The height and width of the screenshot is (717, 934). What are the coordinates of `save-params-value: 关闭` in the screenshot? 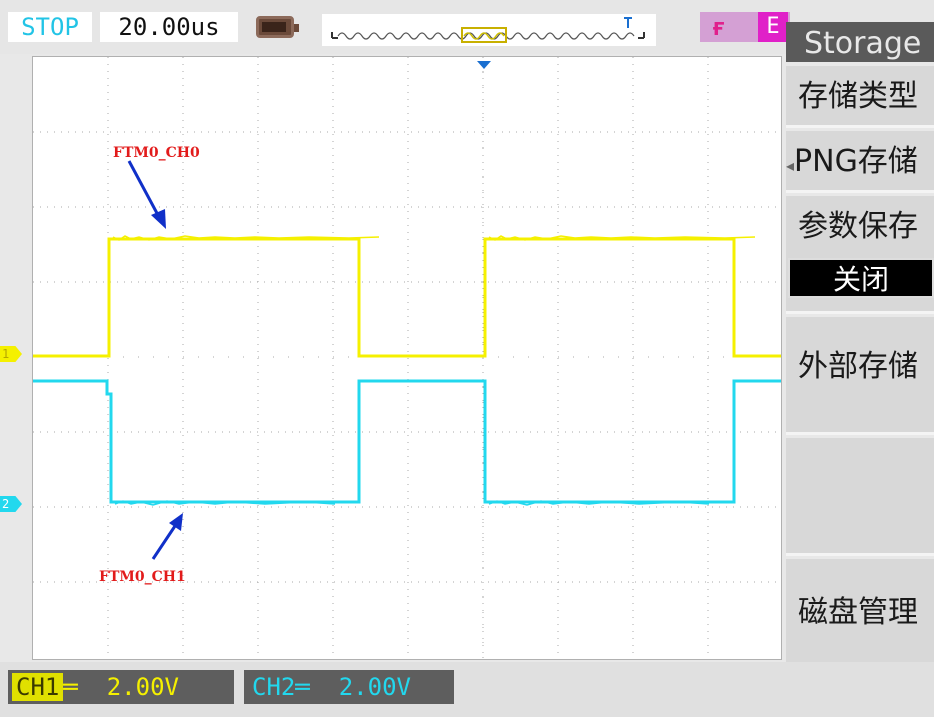 It's located at (861, 278).